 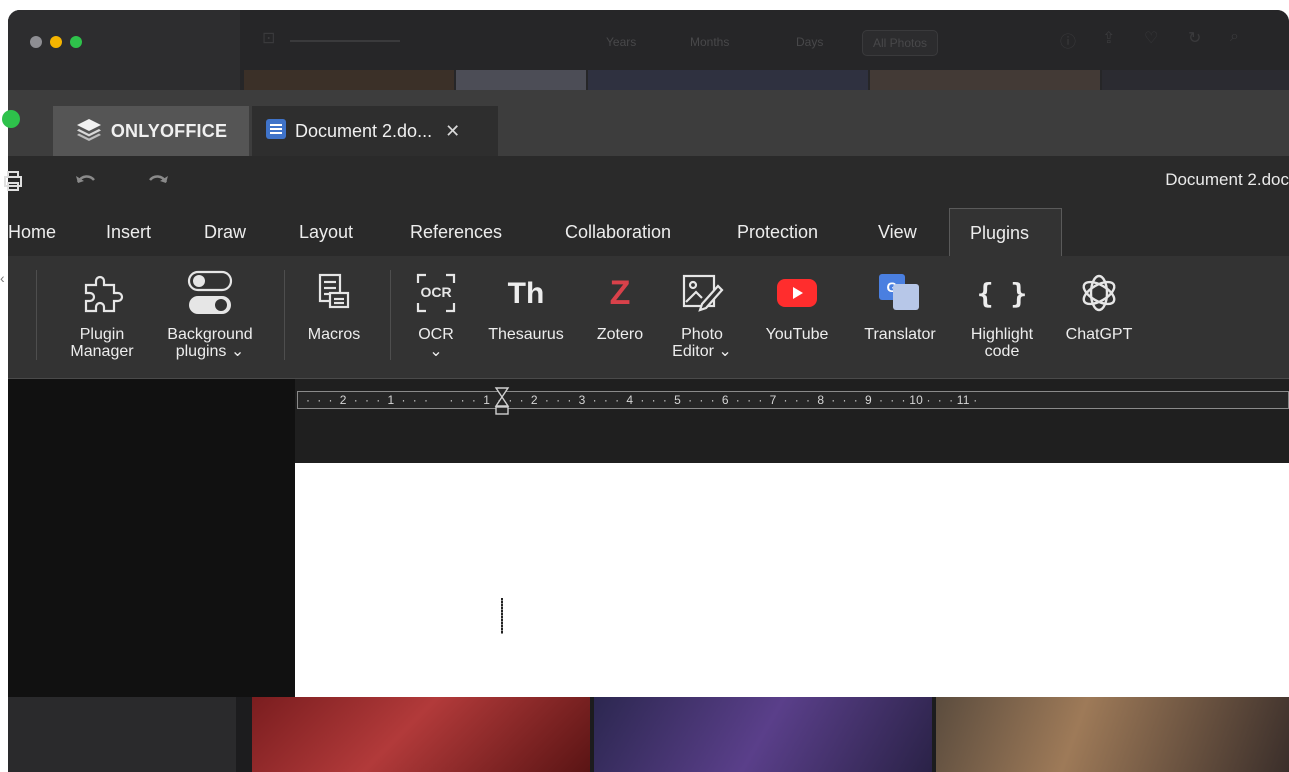 What do you see at coordinates (1108, 38) in the screenshot?
I see `share-icon: ⇪` at bounding box center [1108, 38].